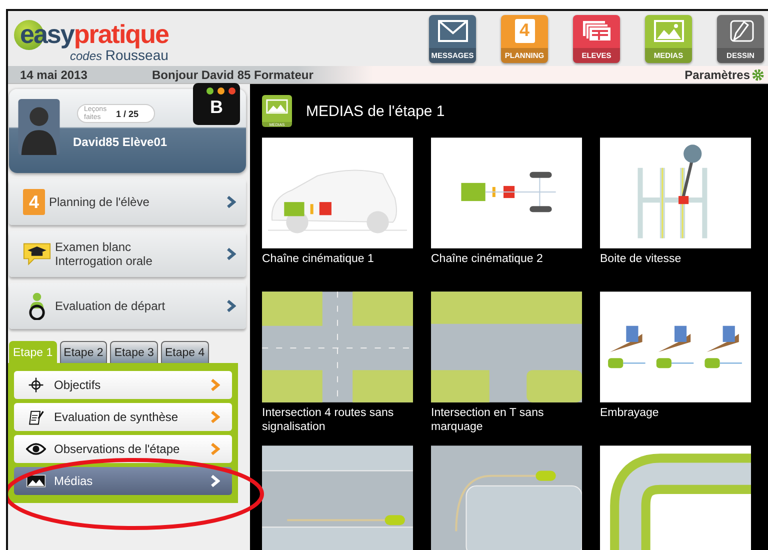 The height and width of the screenshot is (550, 768). What do you see at coordinates (134, 352) in the screenshot?
I see `stage-tab: Etape 3` at bounding box center [134, 352].